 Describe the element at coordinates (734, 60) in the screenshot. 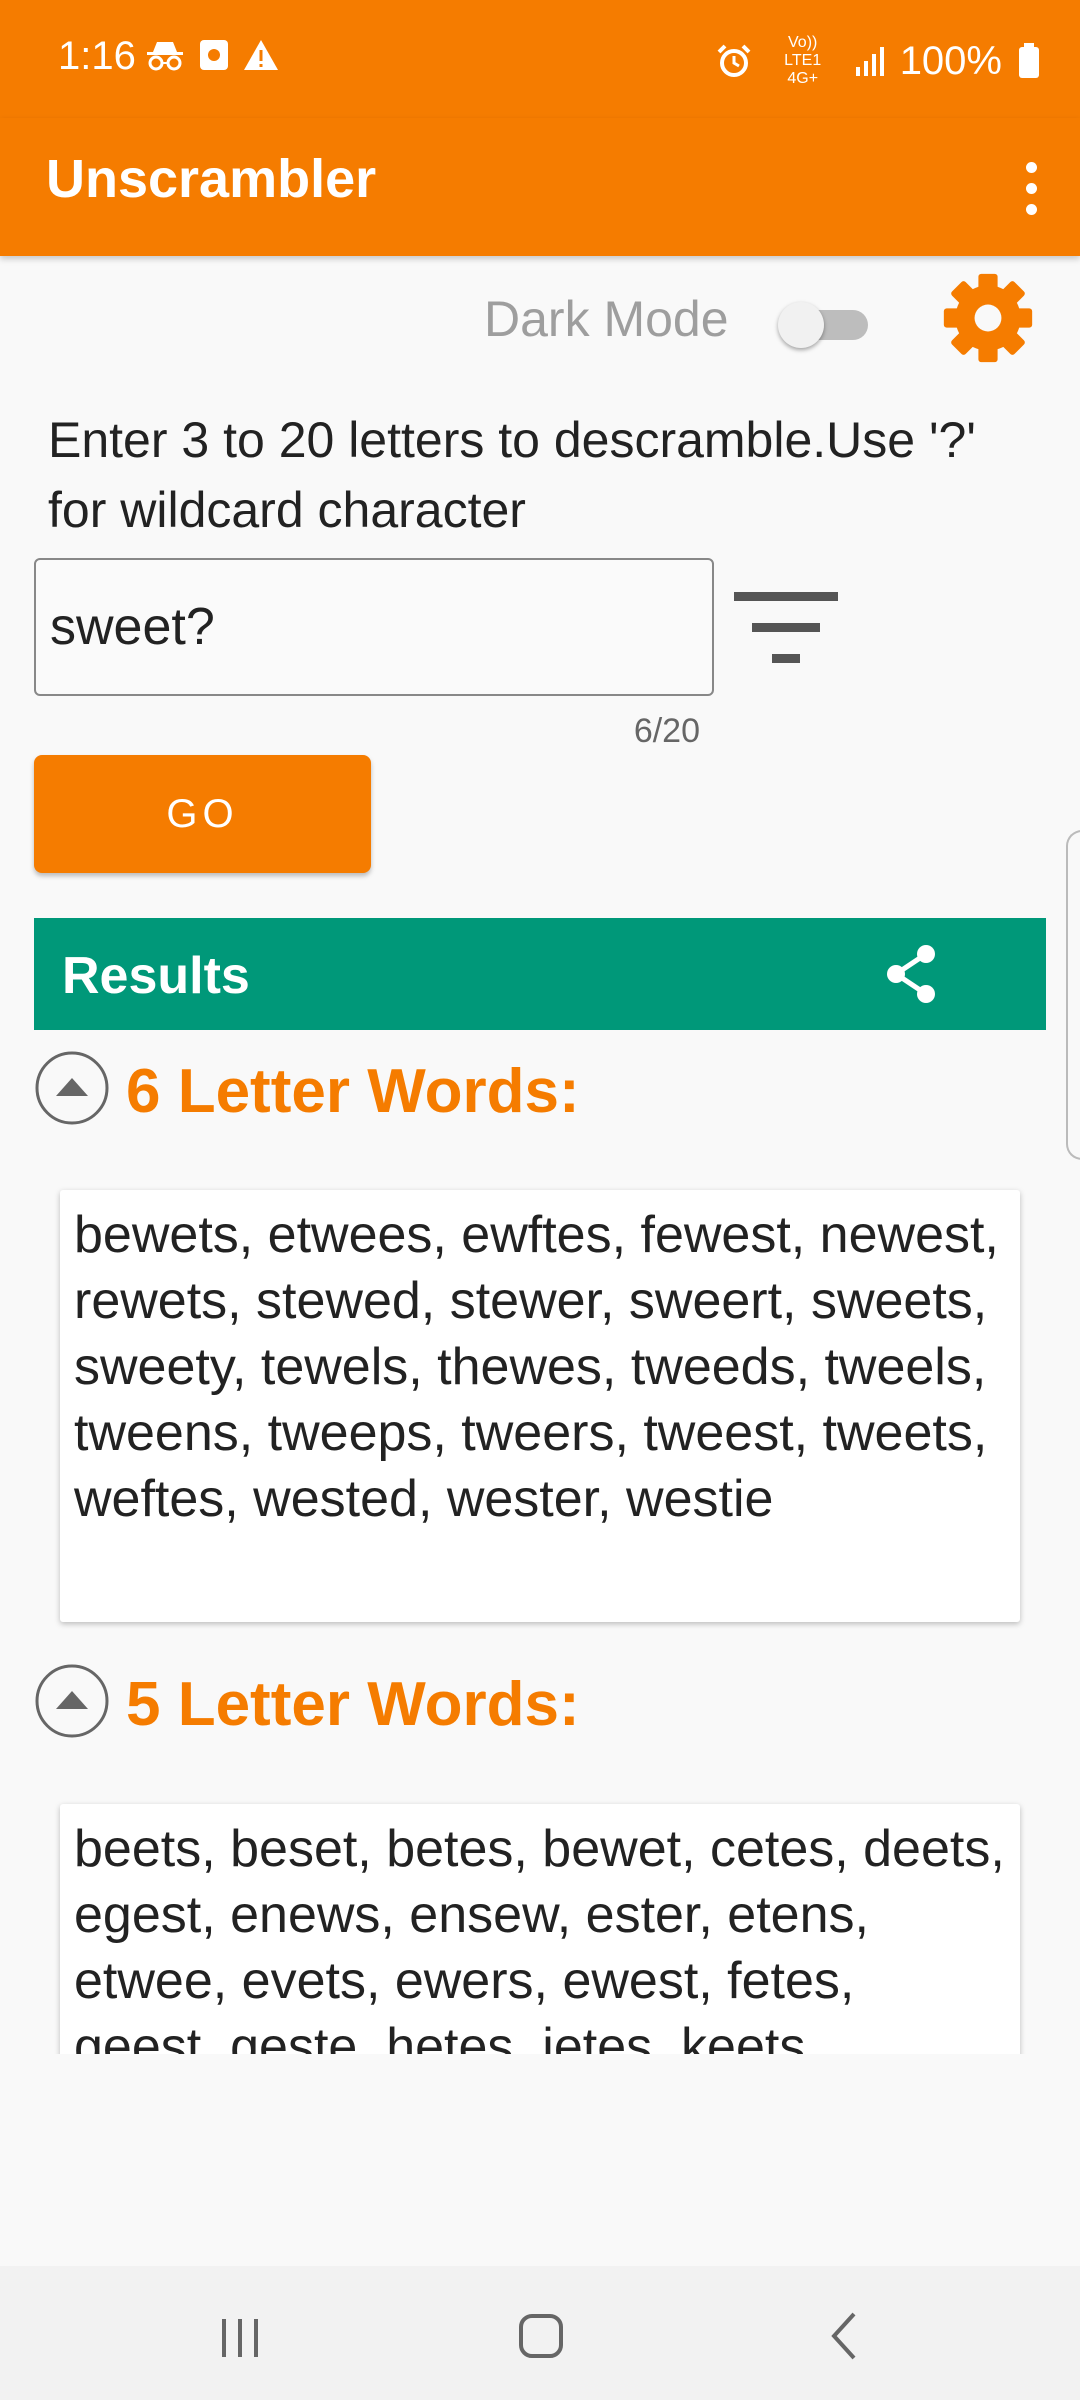

I see `alarm-icon` at that location.